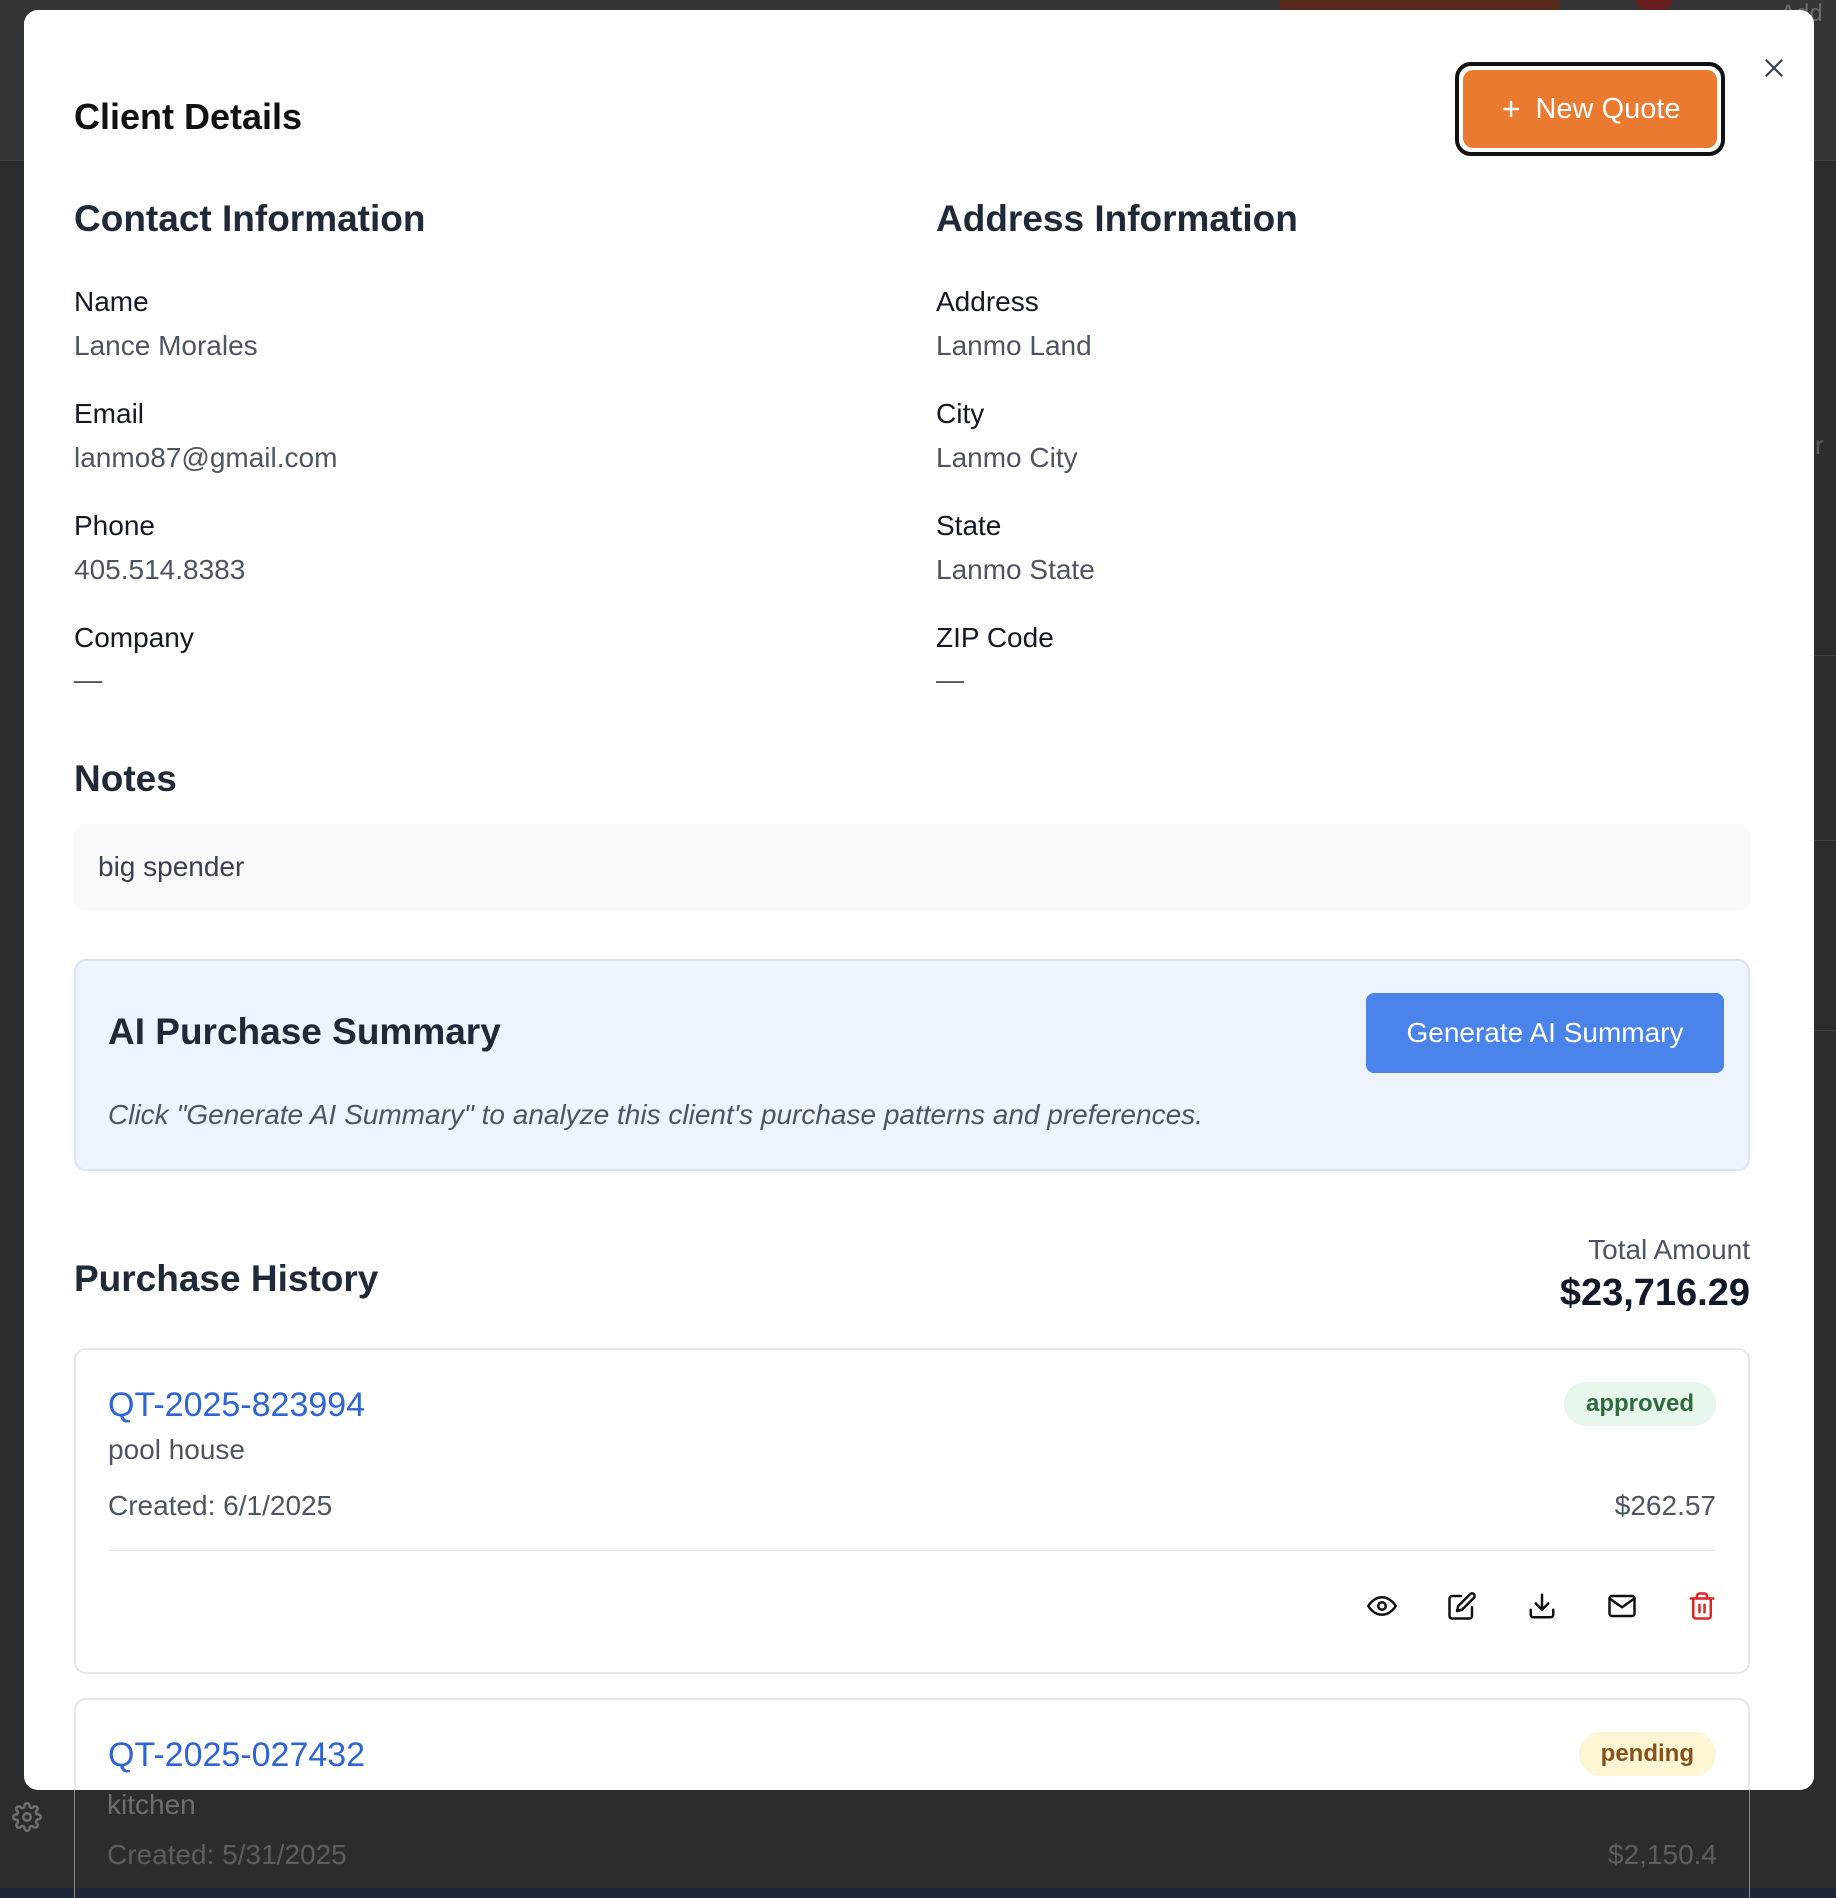 The image size is (1836, 1898). Describe the element at coordinates (134, 637) in the screenshot. I see `company-label: Company` at that location.